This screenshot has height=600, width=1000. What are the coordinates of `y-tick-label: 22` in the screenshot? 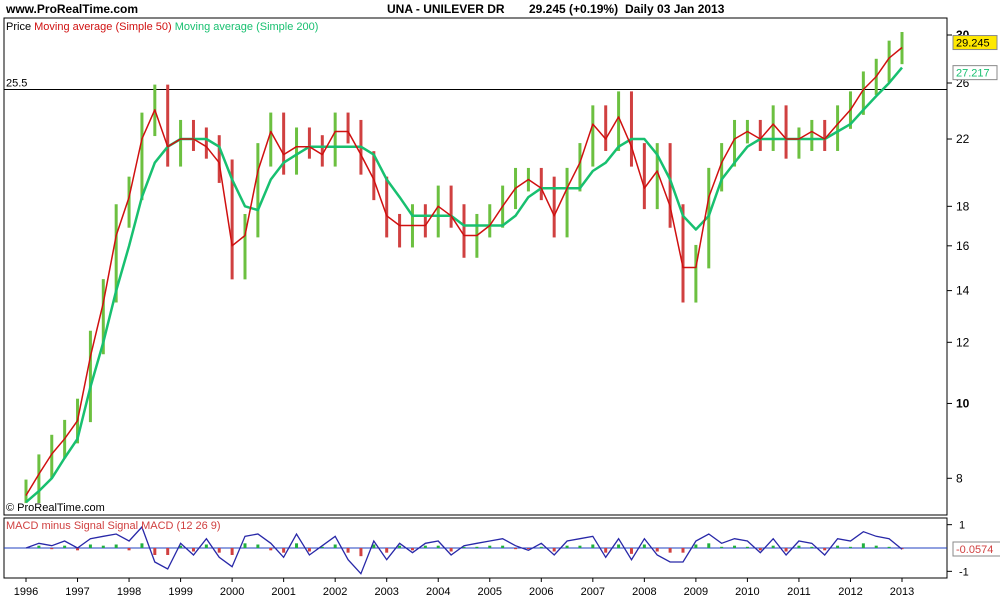 It's located at (963, 139).